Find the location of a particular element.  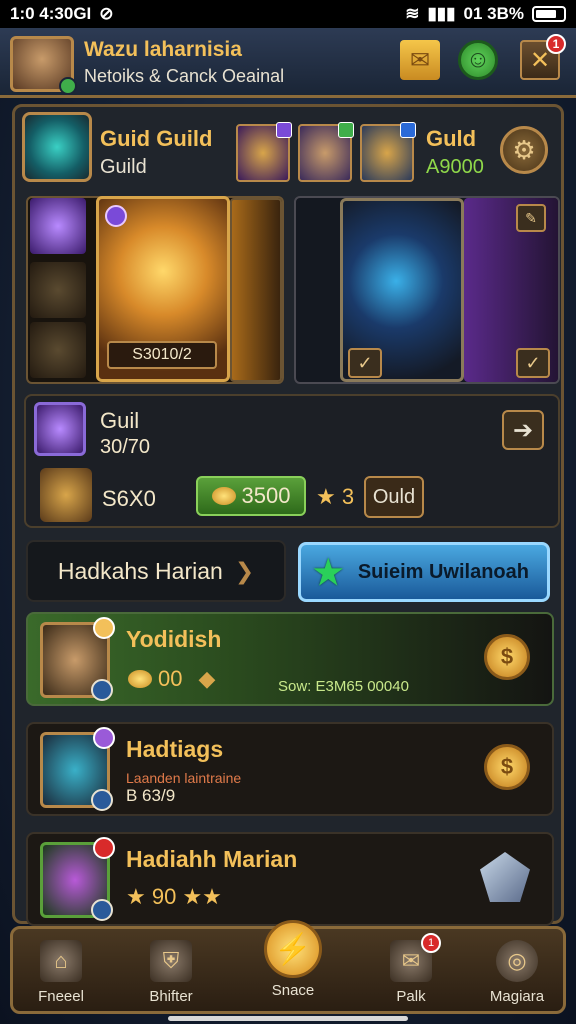

nav-shelter-label: Bhifter is located at coordinates (171, 996).